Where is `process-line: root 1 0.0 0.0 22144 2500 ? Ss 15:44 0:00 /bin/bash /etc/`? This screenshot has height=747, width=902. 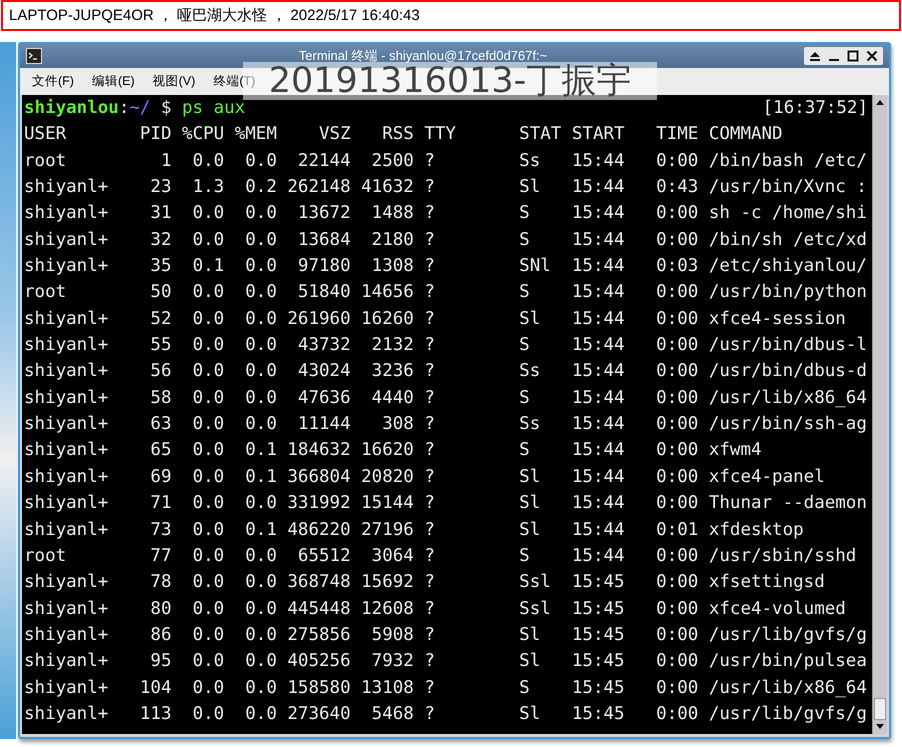 process-line: root 1 0.0 0.0 22144 2500 ? Ss 15:44 0:00 /bin/bash /etc/ is located at coordinates (446, 161).